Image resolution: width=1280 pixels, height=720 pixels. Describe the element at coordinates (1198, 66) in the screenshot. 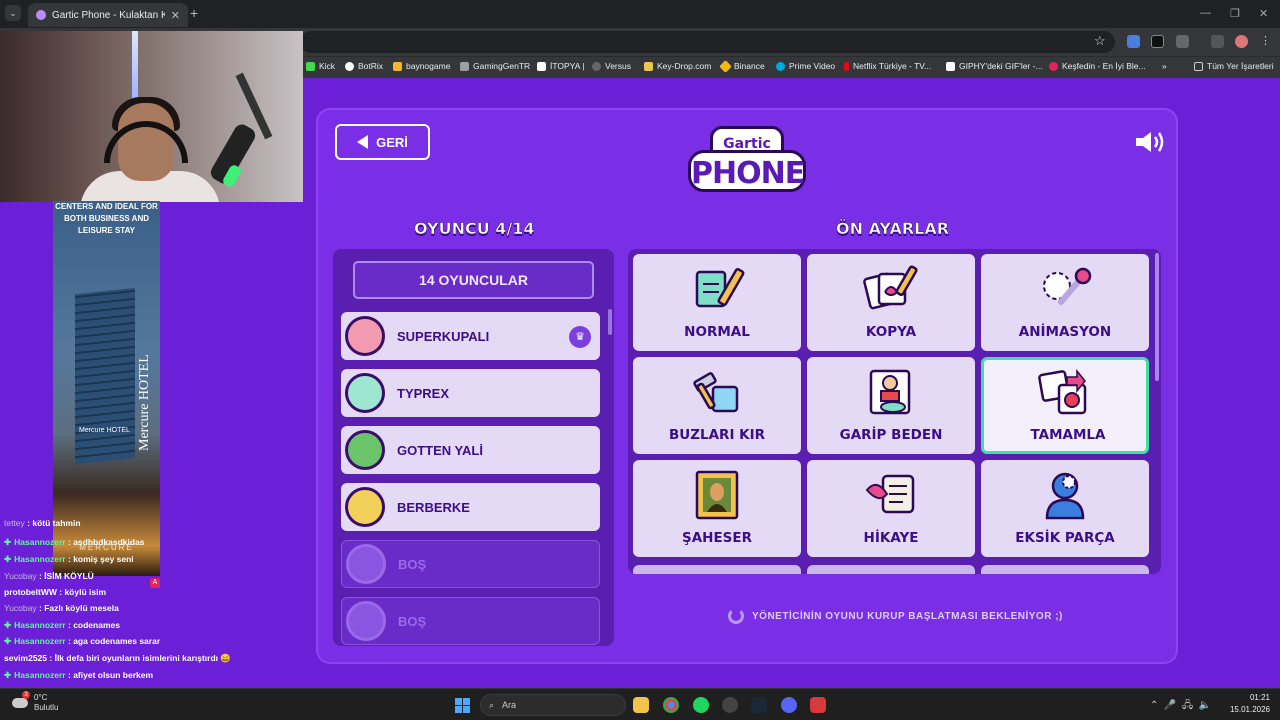

I see `folder-icon` at that location.